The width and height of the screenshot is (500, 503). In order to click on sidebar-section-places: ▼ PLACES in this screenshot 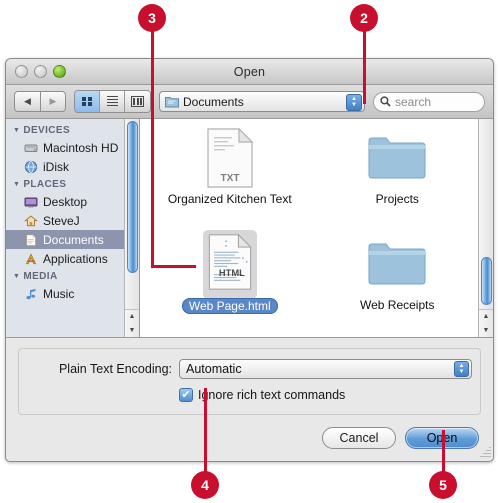, I will do `click(72, 184)`.